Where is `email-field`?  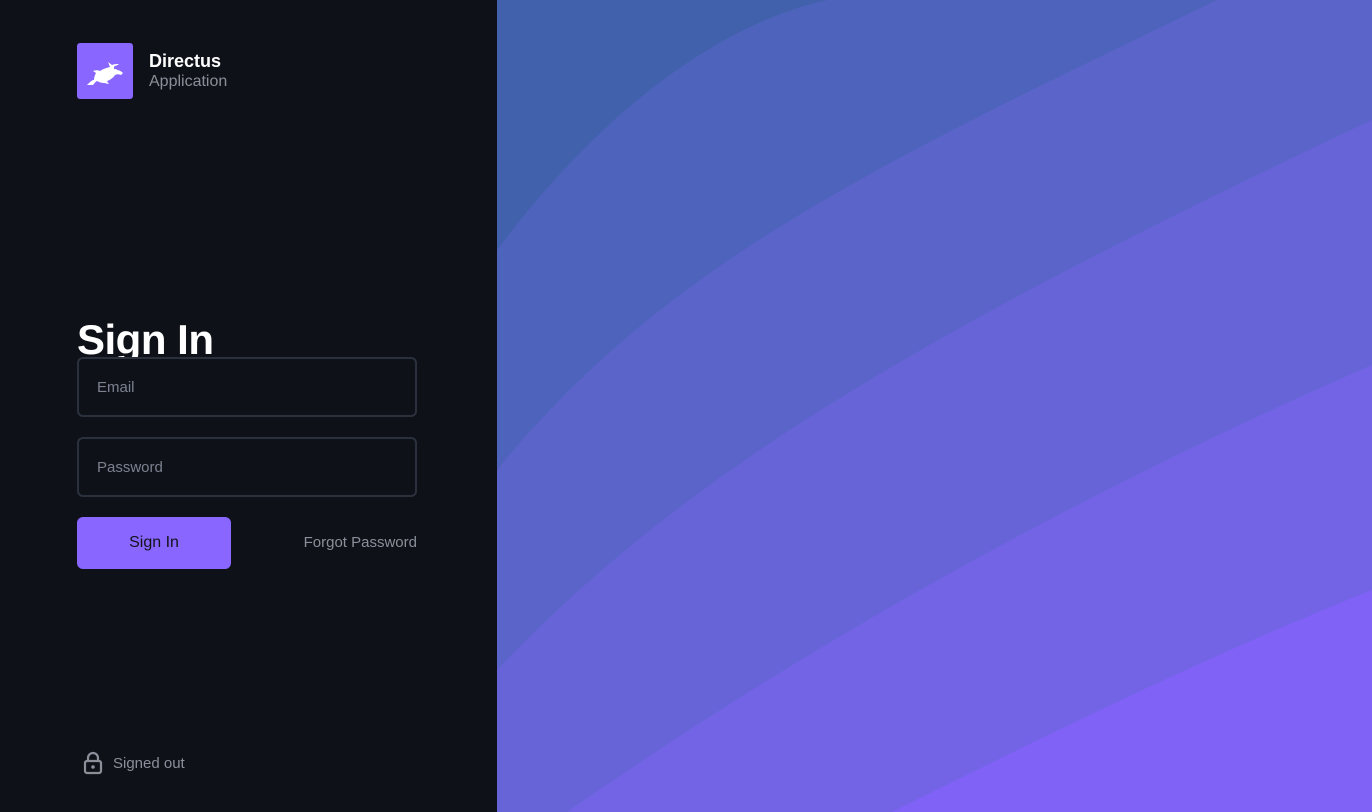
email-field is located at coordinates (247, 387).